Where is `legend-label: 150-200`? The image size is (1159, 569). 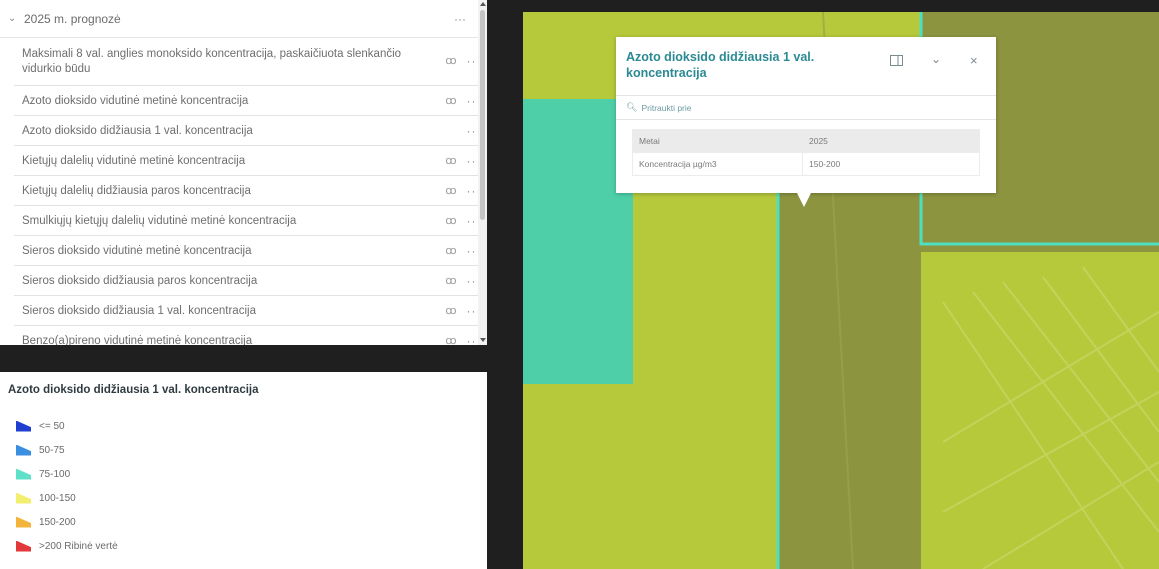
legend-label: 150-200 is located at coordinates (57, 522).